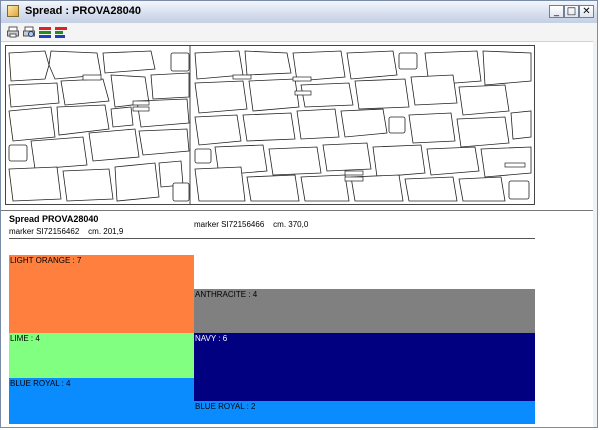 Image resolution: width=600 pixels, height=430 pixels. What do you see at coordinates (29, 32) in the screenshot?
I see `print-preview-icon` at bounding box center [29, 32].